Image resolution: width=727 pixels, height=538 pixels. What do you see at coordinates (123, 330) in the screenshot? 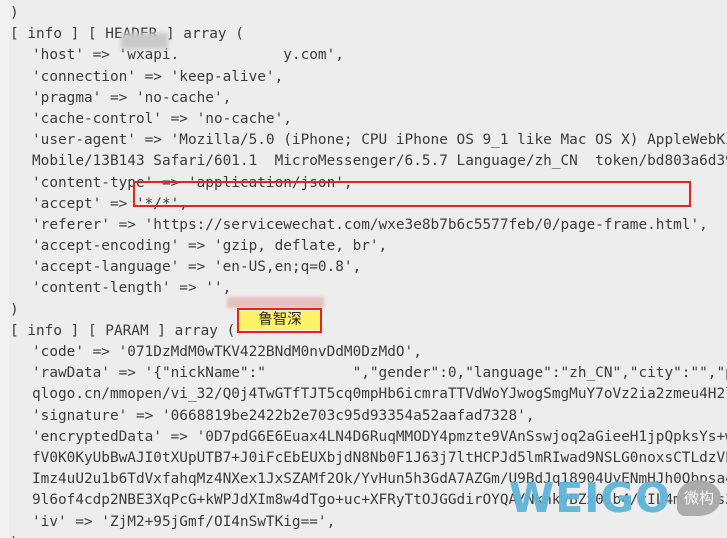
I see `log-line: [ info ] [ PARAM ] array (` at bounding box center [123, 330].